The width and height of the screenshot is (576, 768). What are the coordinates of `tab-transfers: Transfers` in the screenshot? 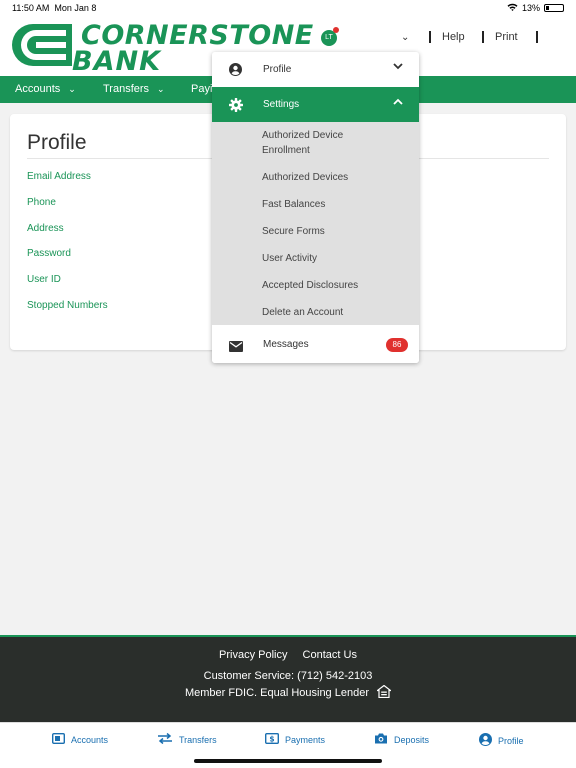 It's located at (187, 739).